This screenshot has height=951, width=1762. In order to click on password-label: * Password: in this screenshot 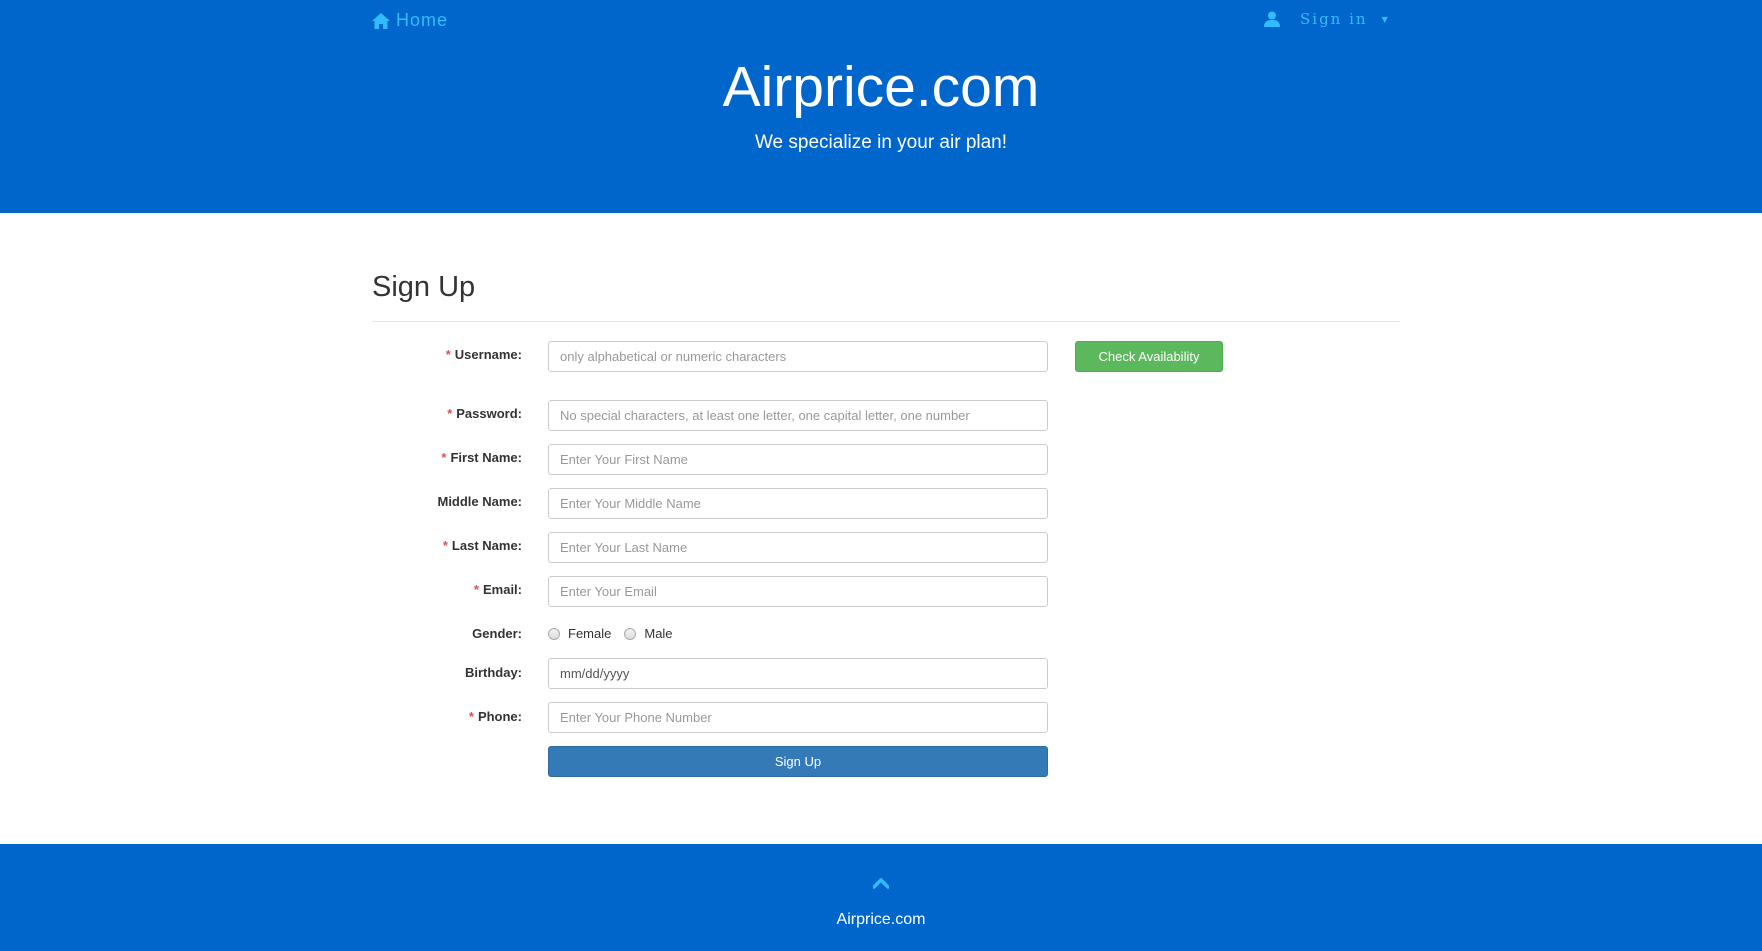, I will do `click(484, 413)`.